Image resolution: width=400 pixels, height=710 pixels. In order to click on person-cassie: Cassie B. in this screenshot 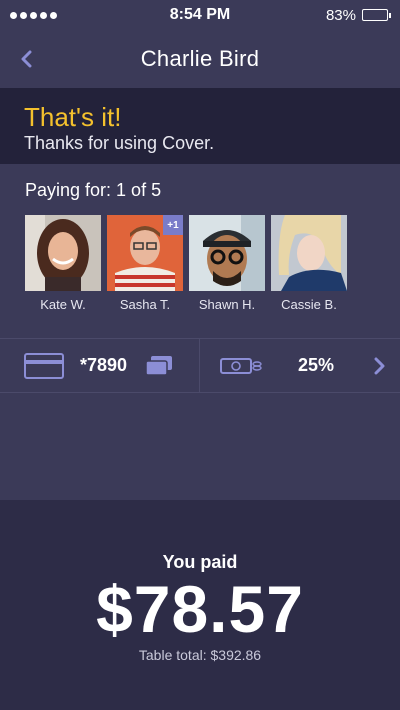, I will do `click(309, 263)`.